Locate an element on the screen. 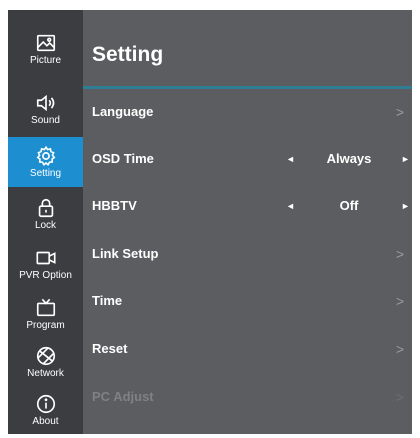 The height and width of the screenshot is (438, 420). sidebar-item-about: About is located at coordinates (45, 410).